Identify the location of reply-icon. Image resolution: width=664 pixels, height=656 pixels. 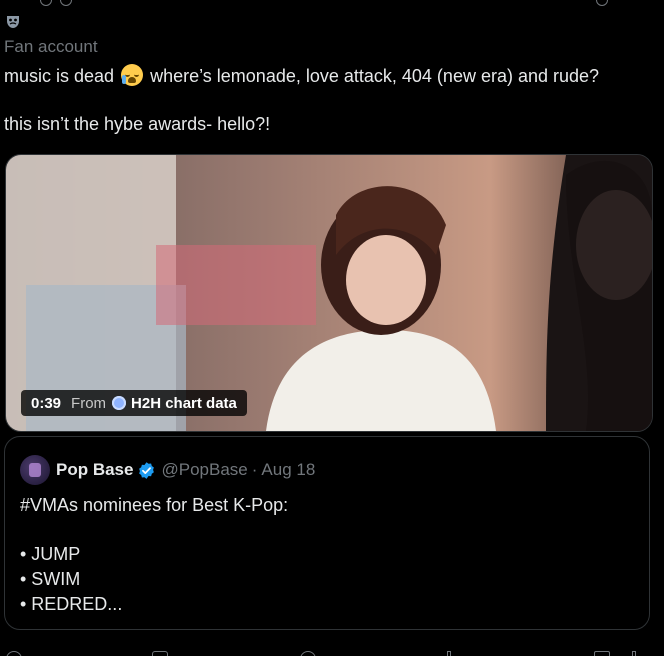
(14, 653).